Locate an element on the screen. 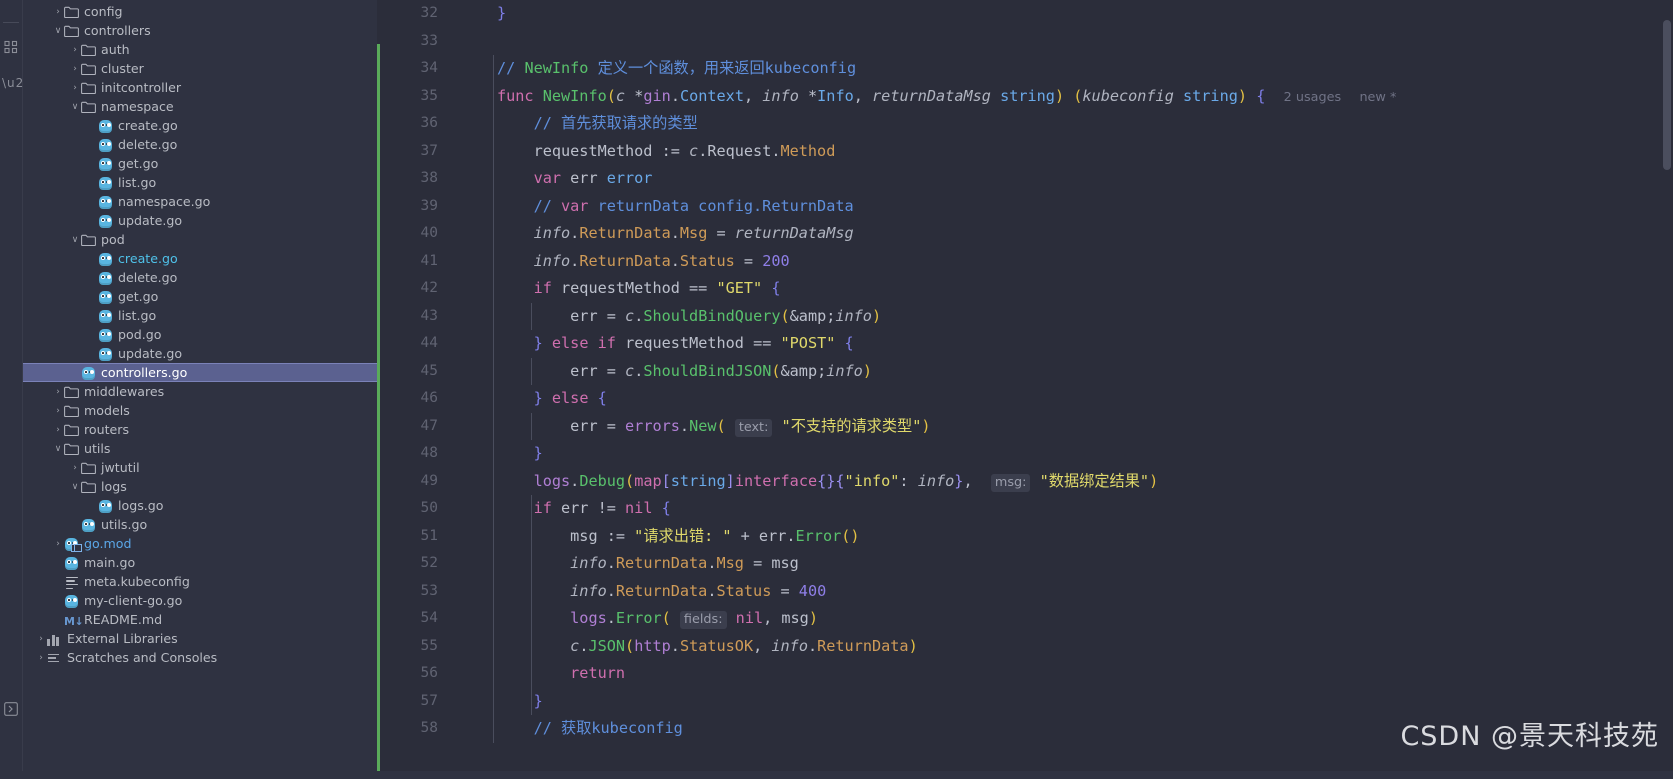  tree-item: › cluster is located at coordinates (200, 68).